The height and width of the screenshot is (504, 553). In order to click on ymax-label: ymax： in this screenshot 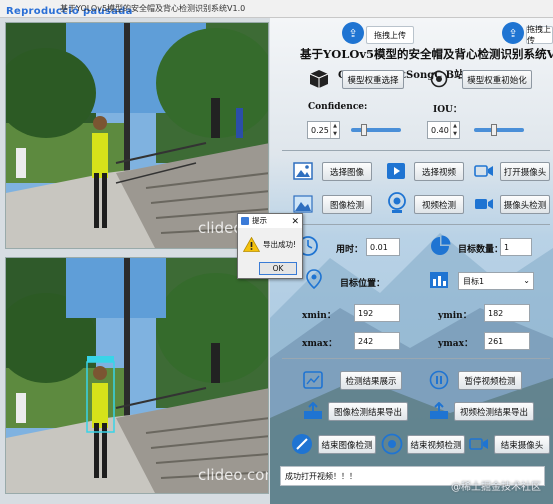, I will do `click(455, 344)`.